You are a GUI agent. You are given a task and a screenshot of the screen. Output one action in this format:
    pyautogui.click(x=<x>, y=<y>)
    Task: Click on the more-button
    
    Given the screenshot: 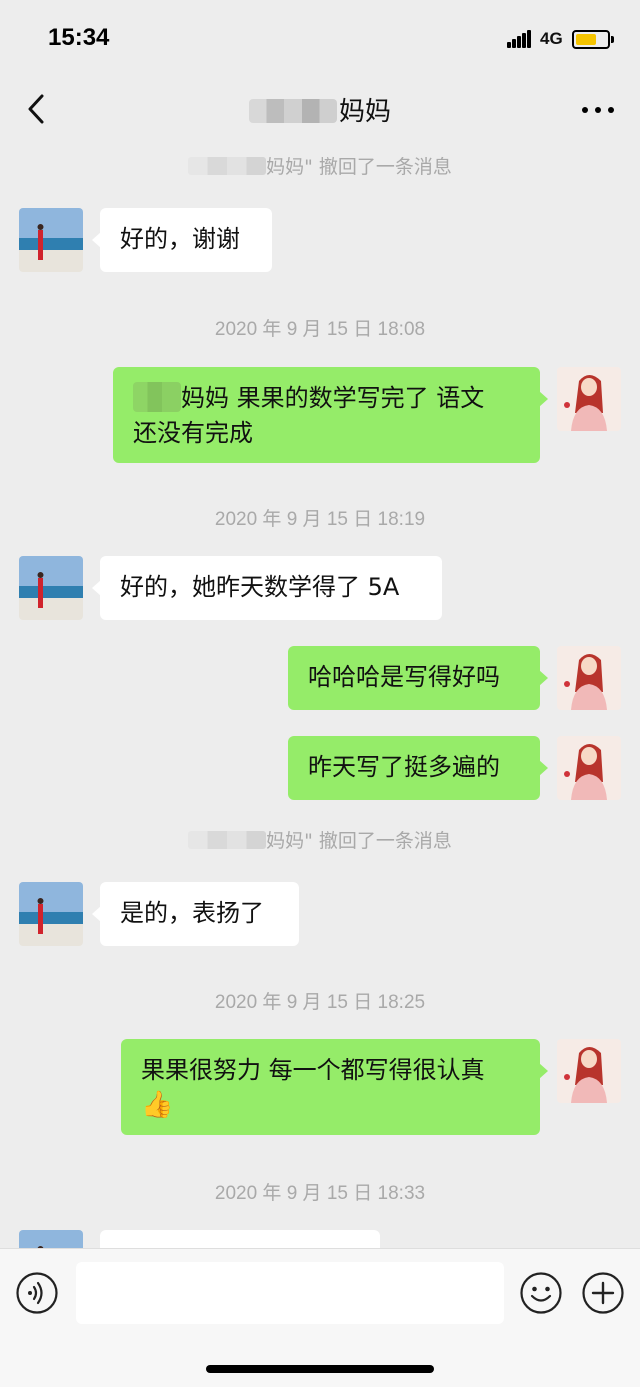 What is the action you would take?
    pyautogui.click(x=598, y=110)
    